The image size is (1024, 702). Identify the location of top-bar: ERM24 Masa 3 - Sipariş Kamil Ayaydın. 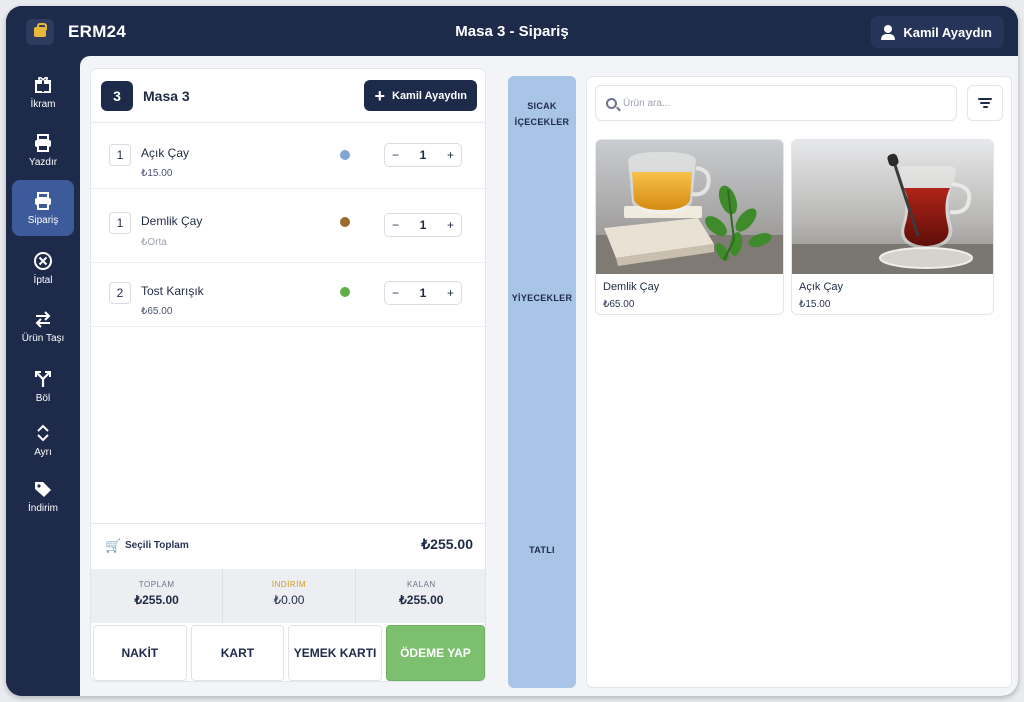
(512, 31).